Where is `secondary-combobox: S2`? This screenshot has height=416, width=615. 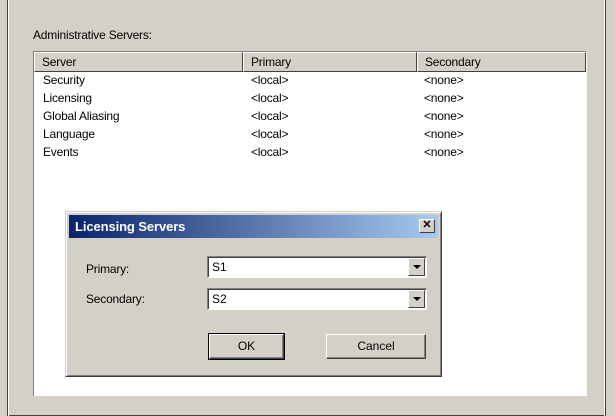 secondary-combobox: S2 is located at coordinates (317, 299).